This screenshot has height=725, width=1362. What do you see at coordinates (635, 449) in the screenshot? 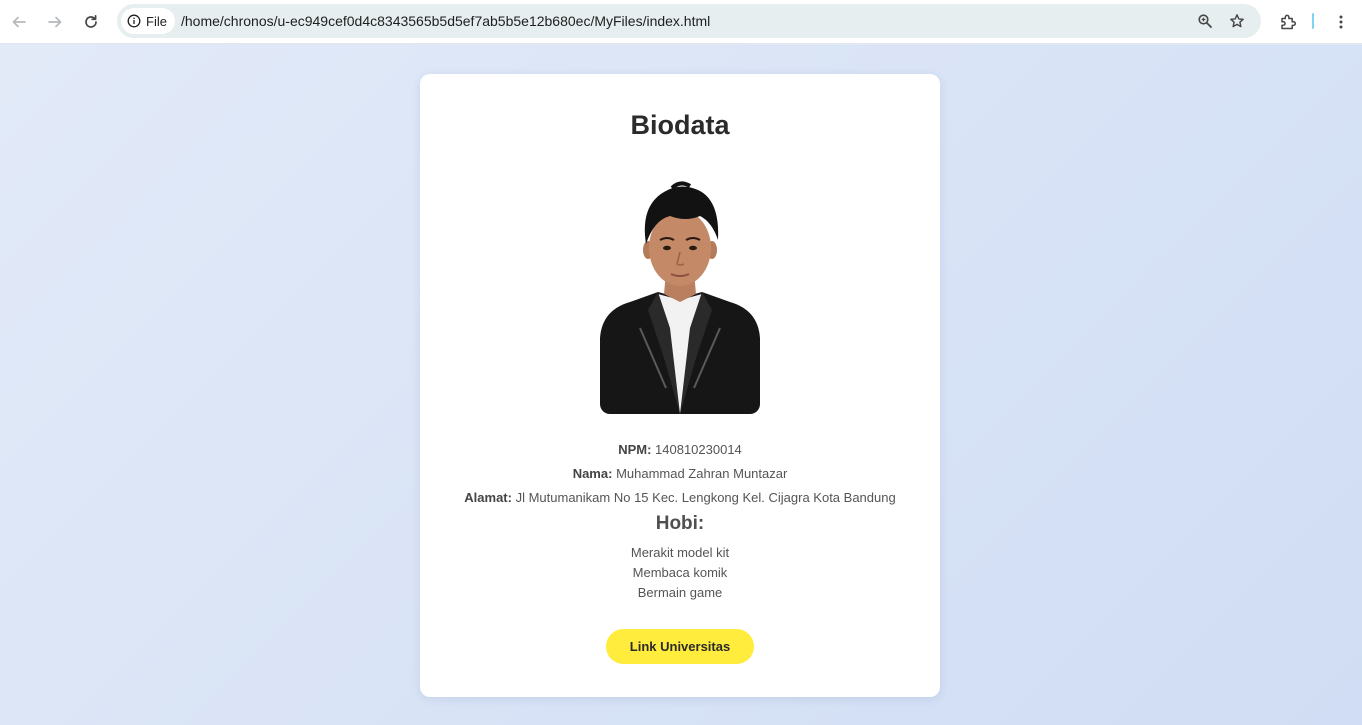
I see `npm-label: NPM:` at bounding box center [635, 449].